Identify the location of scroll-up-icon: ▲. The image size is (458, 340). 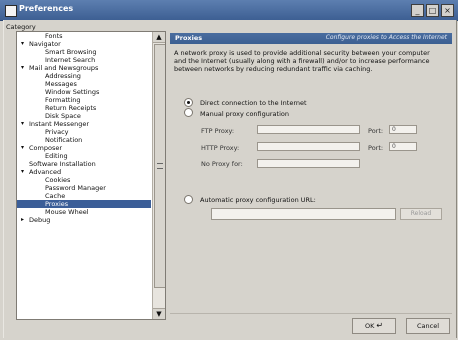
(159, 37).